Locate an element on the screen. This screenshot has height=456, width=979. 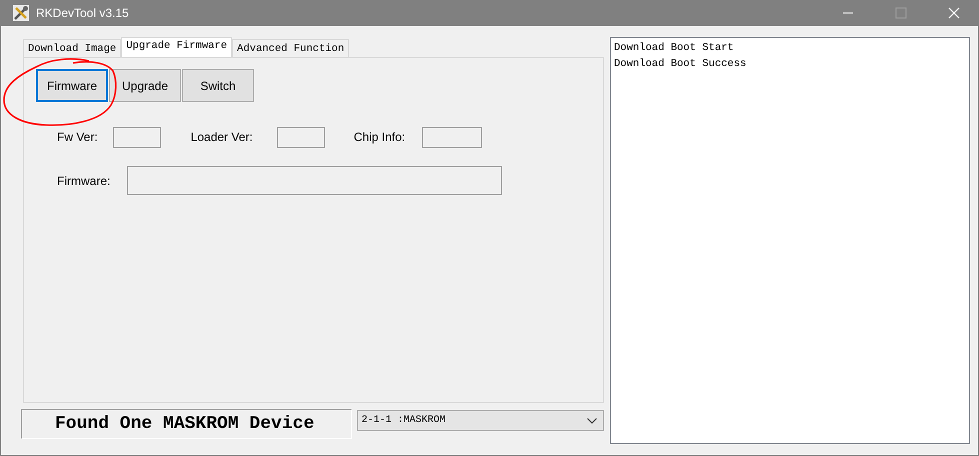
field-label: Firmware: is located at coordinates (83, 181).